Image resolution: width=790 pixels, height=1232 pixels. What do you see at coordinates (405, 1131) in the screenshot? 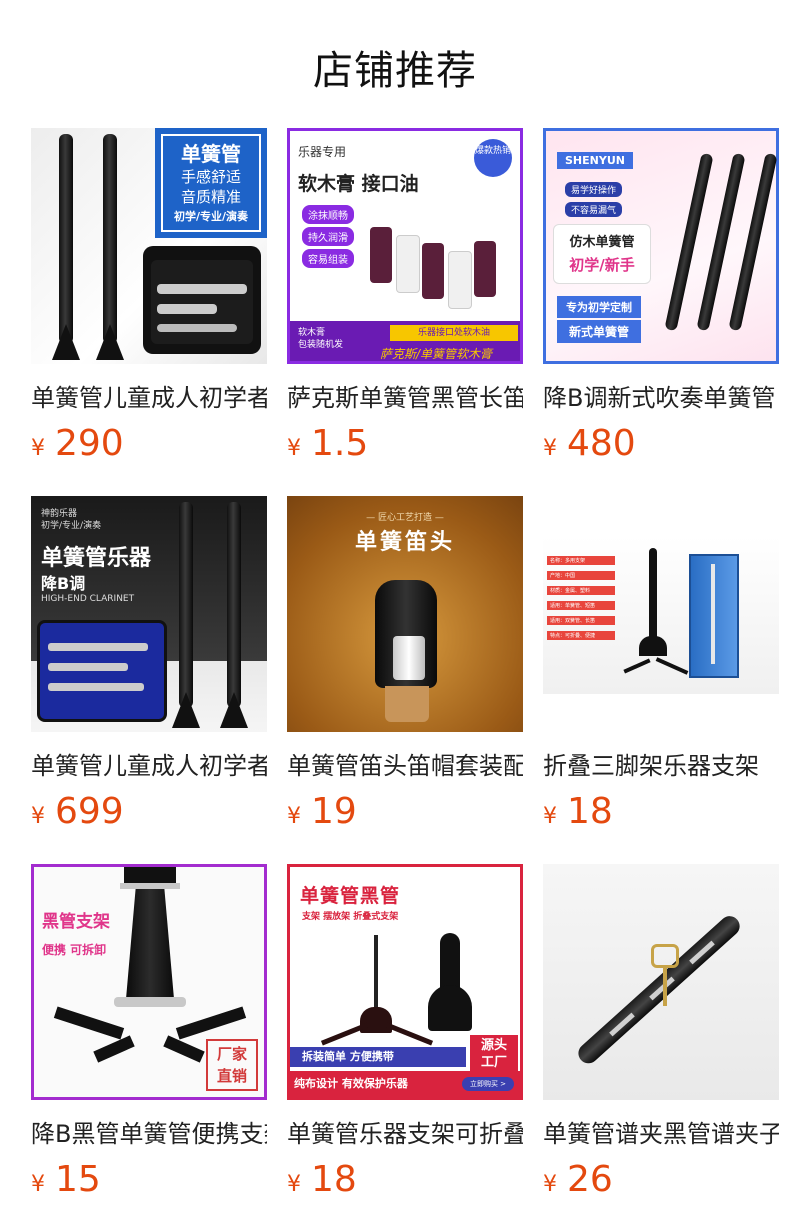
I see `product-name: 单簧管乐器支架可折叠` at bounding box center [405, 1131].